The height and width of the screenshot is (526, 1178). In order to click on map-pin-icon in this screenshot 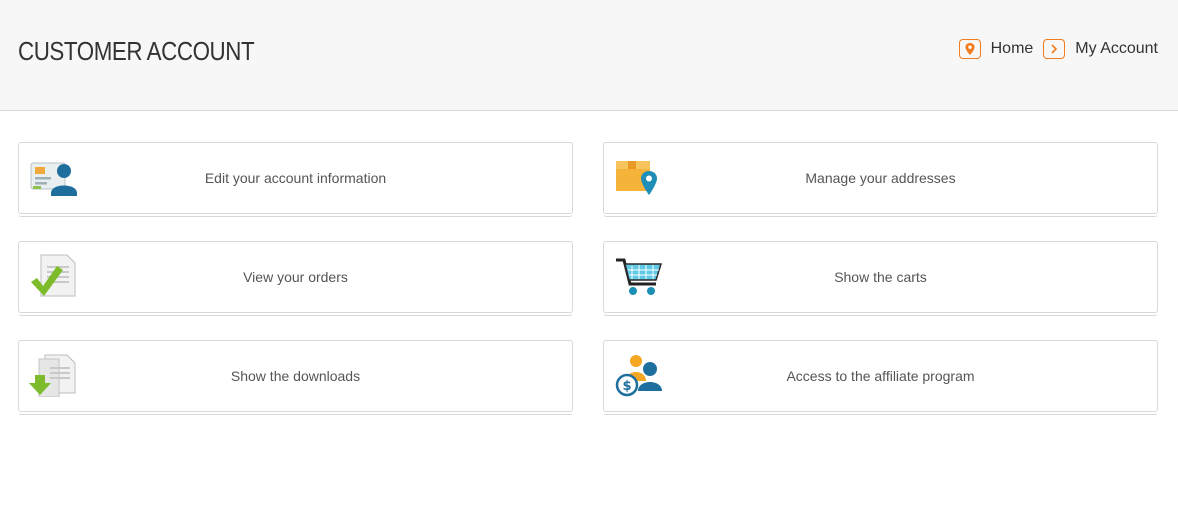, I will do `click(969, 49)`.